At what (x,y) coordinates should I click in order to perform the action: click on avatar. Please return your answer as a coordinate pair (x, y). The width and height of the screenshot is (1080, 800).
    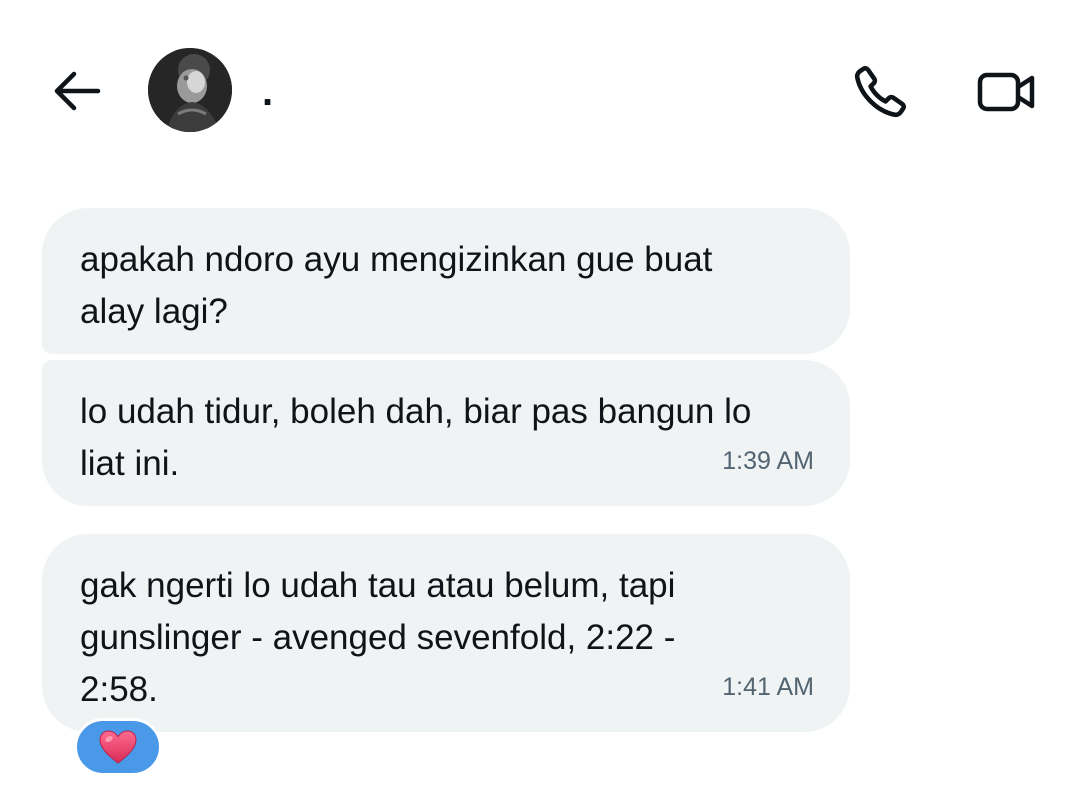
    Looking at the image, I should click on (190, 90).